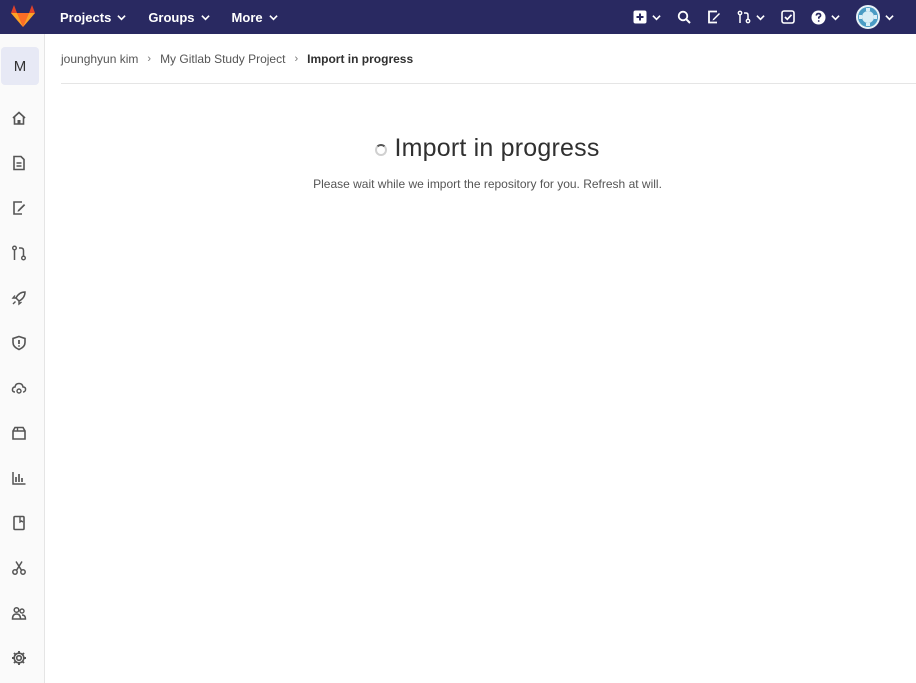 This screenshot has width=916, height=683. Describe the element at coordinates (247, 17) in the screenshot. I see `nav-more-label: More` at that location.